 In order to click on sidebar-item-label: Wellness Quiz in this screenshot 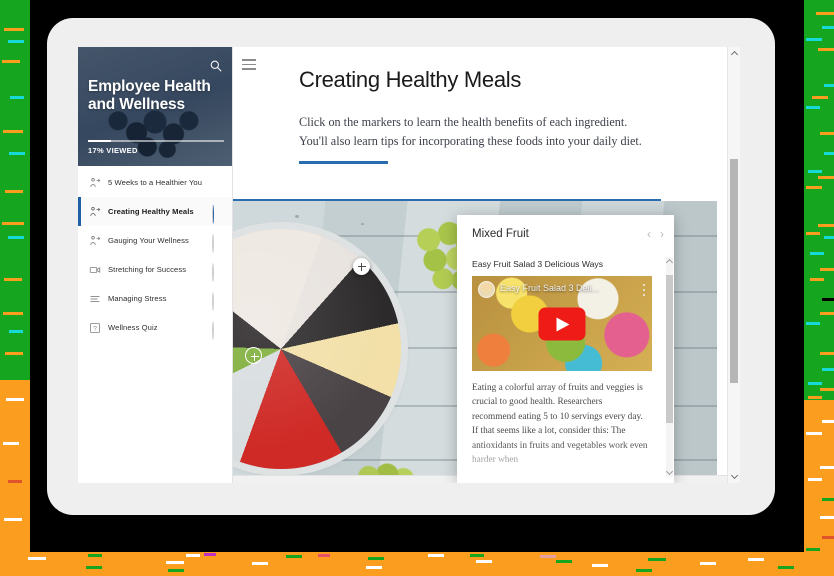, I will do `click(133, 327)`.